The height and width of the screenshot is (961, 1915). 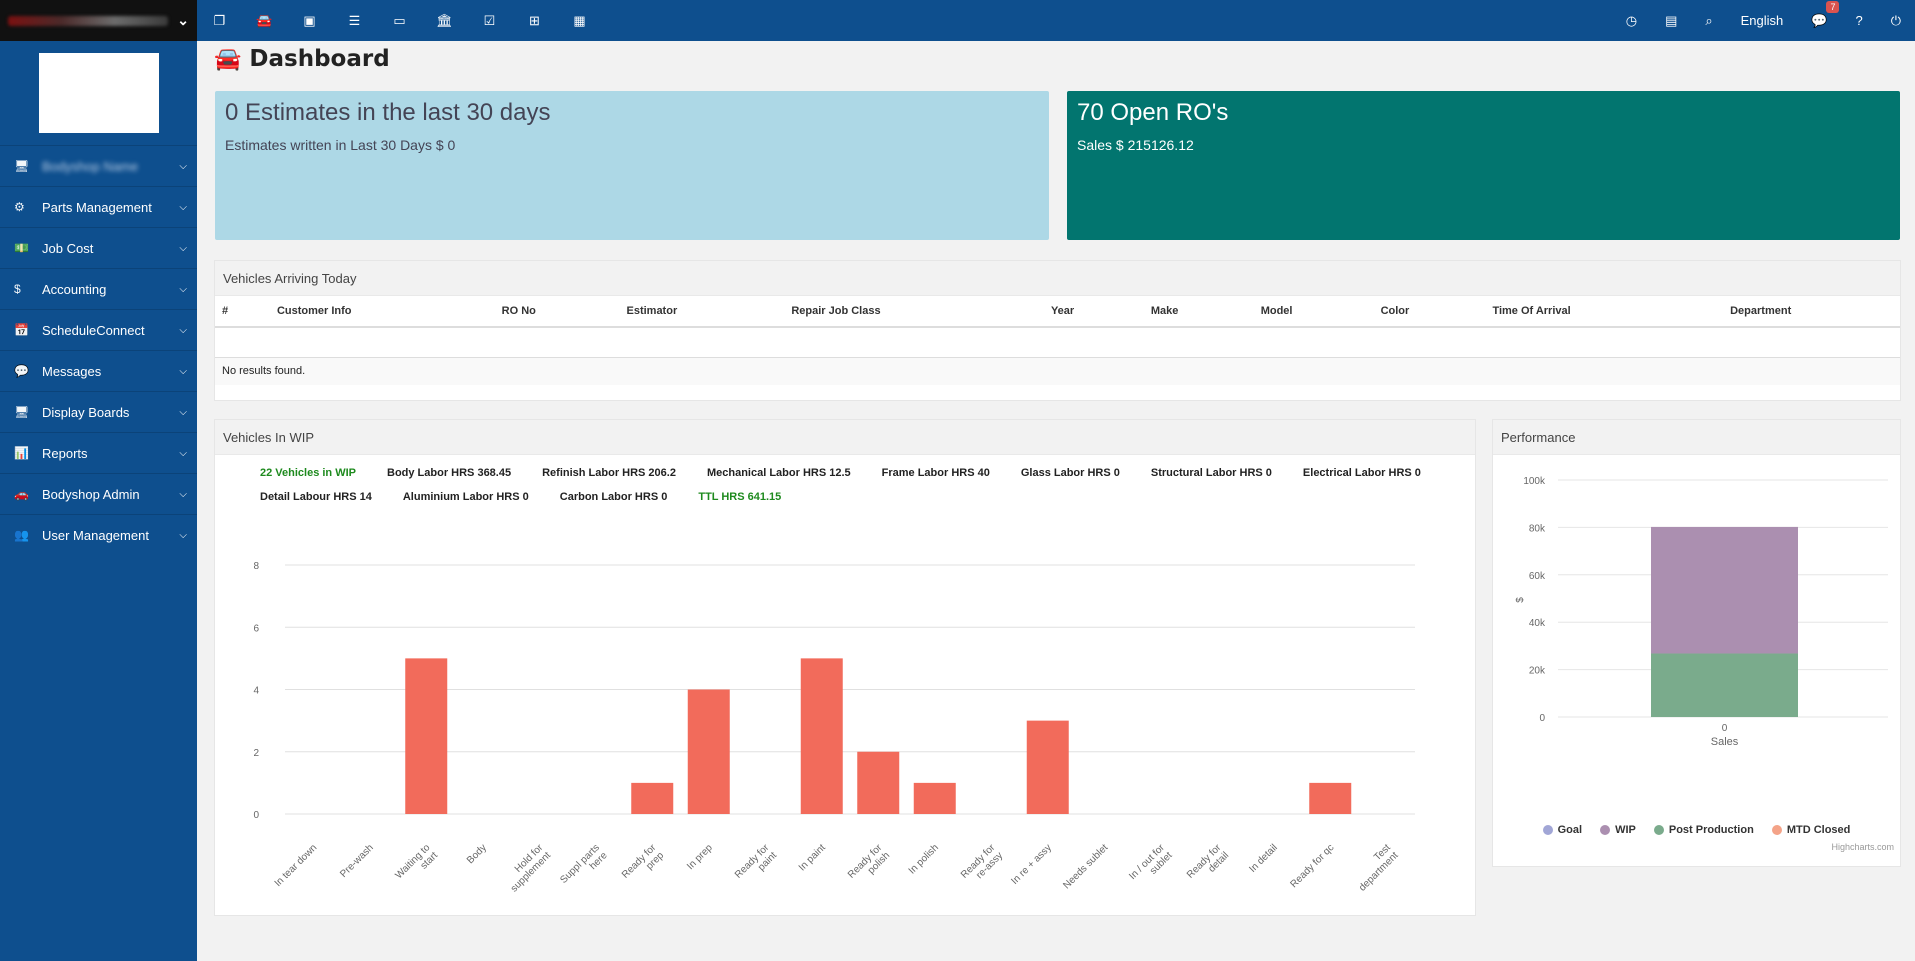 What do you see at coordinates (1313, 312) in the screenshot?
I see `column-header: Model` at bounding box center [1313, 312].